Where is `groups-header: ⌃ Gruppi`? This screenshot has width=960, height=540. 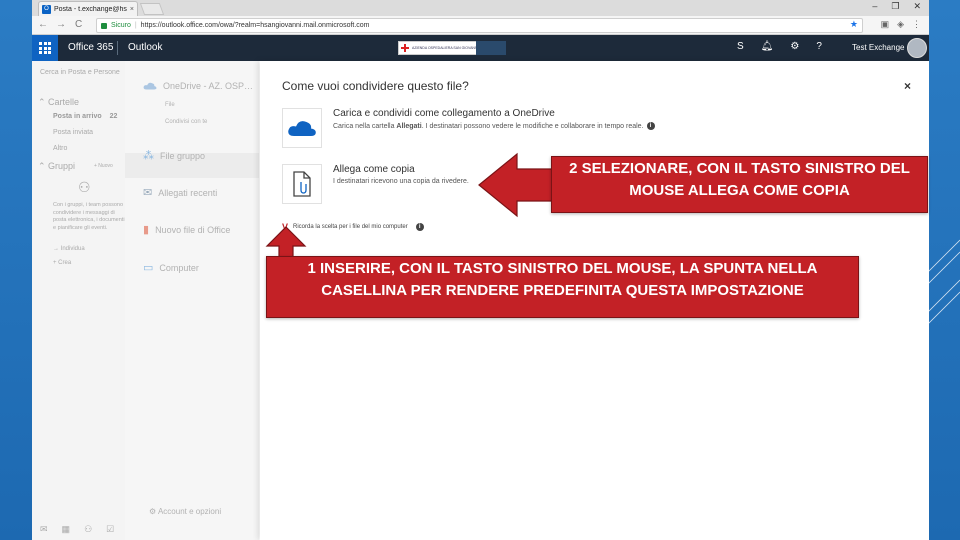
groups-header: ⌃ Gruppi is located at coordinates (56, 166).